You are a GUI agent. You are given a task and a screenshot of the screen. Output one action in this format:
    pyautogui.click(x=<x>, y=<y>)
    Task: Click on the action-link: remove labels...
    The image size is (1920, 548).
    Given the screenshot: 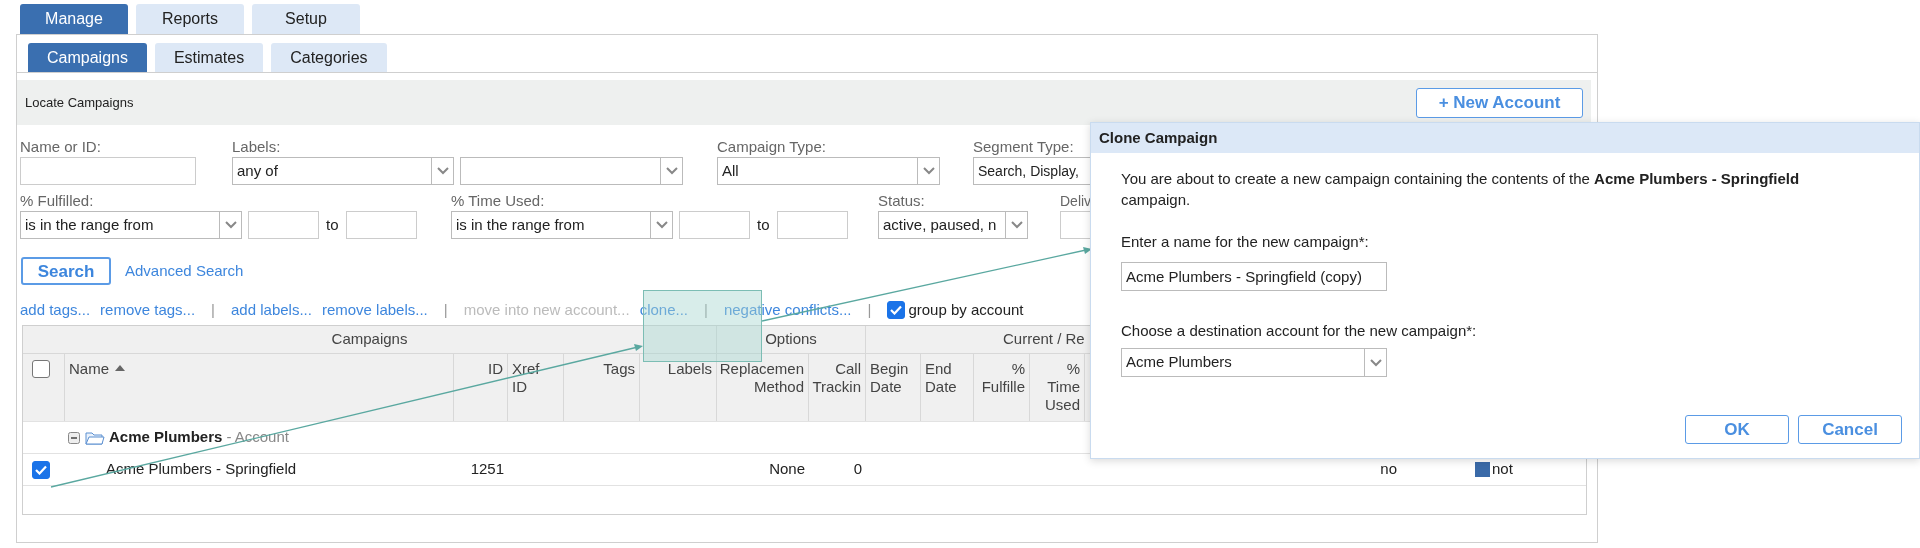 What is the action you would take?
    pyautogui.click(x=374, y=310)
    